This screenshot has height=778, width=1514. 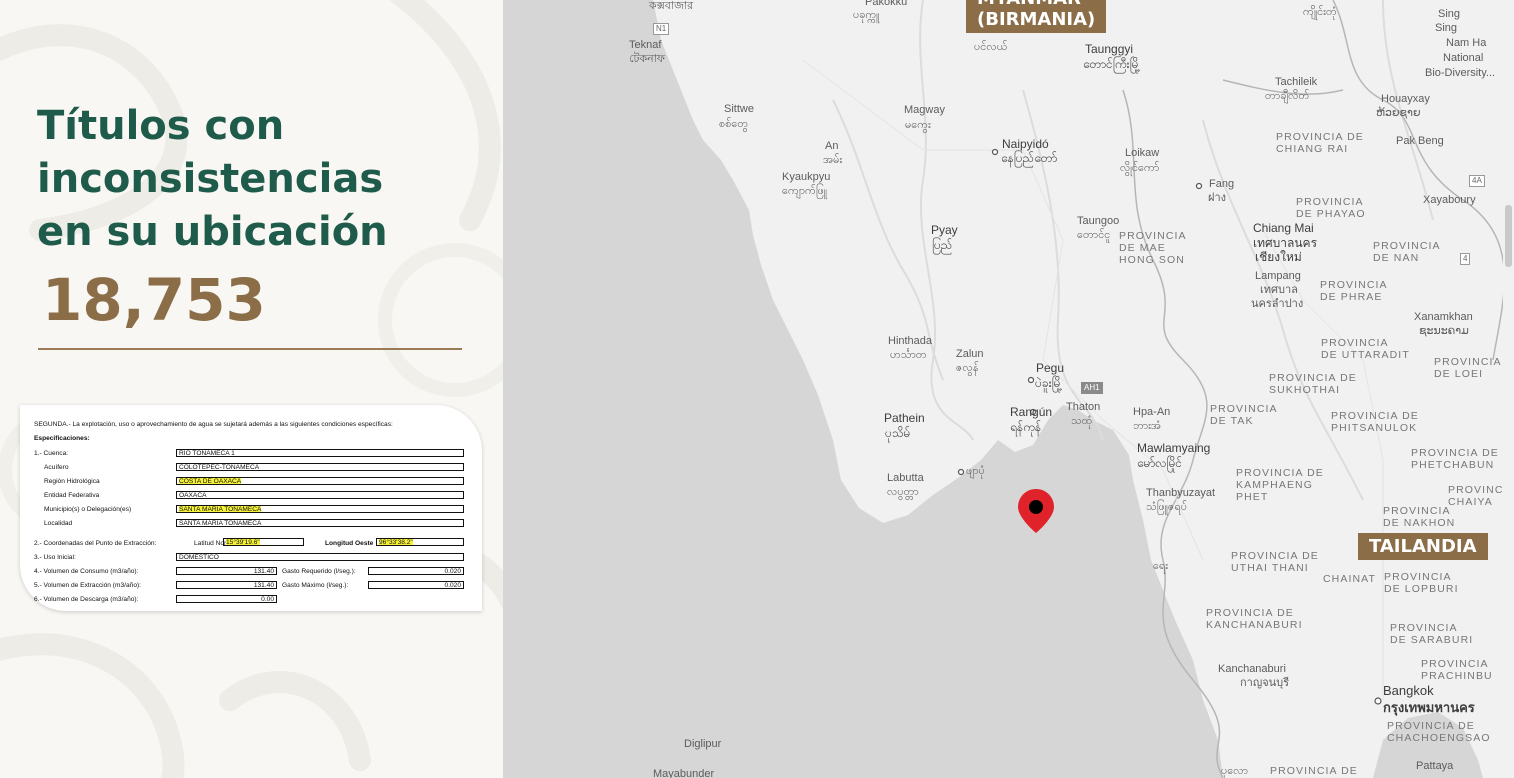 I want to click on map-place-label: Hpa-An, so click(x=1152, y=412).